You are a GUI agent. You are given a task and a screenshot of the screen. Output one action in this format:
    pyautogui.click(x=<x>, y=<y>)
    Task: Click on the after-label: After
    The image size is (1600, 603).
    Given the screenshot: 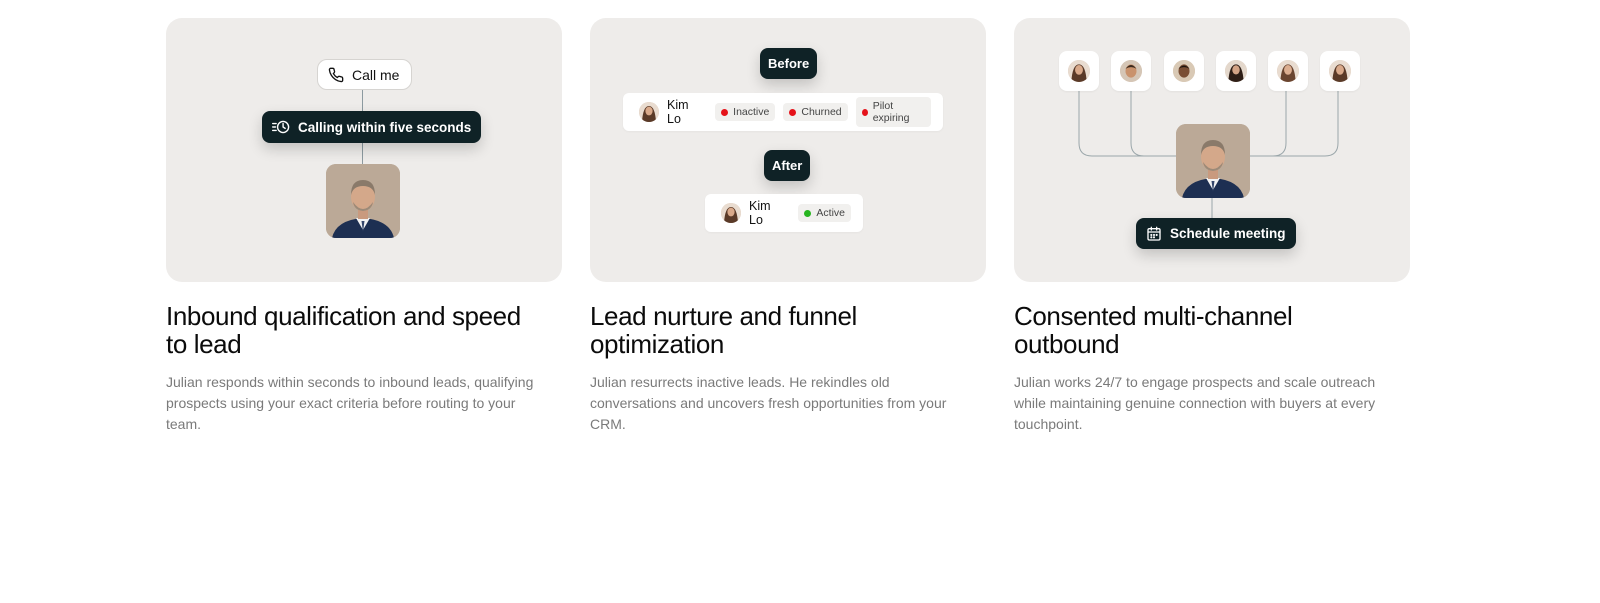 What is the action you would take?
    pyautogui.click(x=787, y=165)
    